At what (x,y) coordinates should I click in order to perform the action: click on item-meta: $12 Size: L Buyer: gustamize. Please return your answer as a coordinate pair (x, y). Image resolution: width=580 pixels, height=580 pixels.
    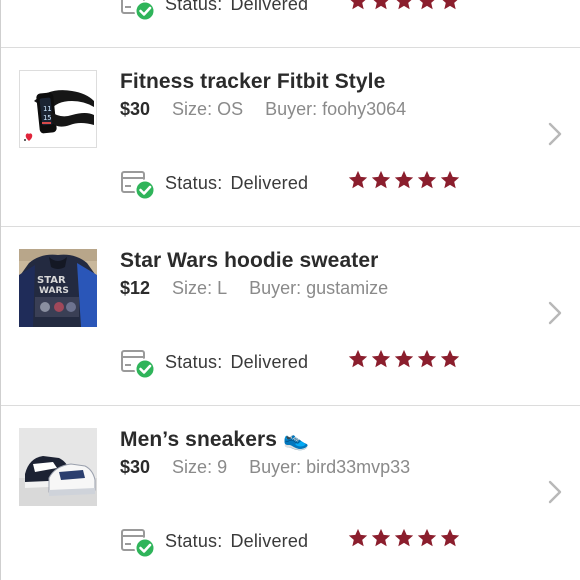
    Looking at the image, I should click on (254, 288).